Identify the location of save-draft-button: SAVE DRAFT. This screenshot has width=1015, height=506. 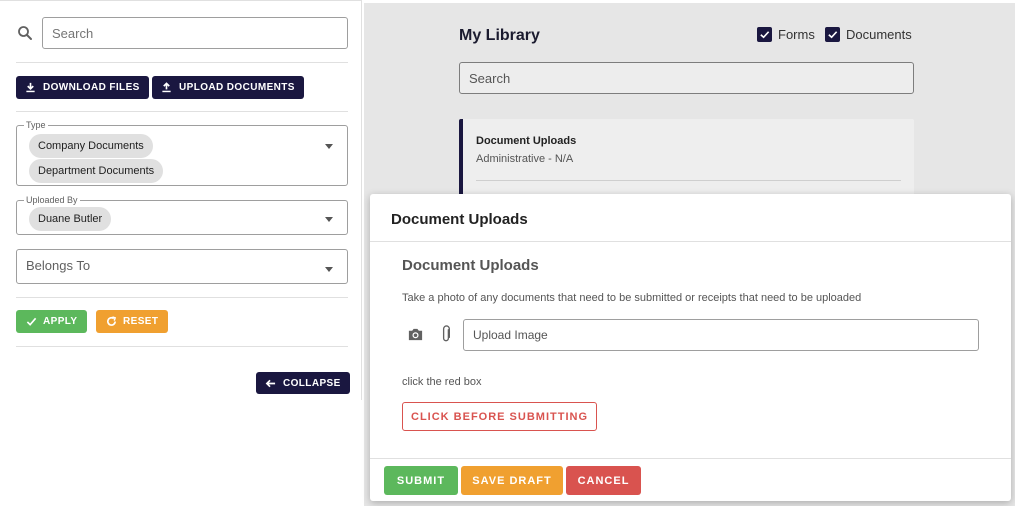
(512, 480).